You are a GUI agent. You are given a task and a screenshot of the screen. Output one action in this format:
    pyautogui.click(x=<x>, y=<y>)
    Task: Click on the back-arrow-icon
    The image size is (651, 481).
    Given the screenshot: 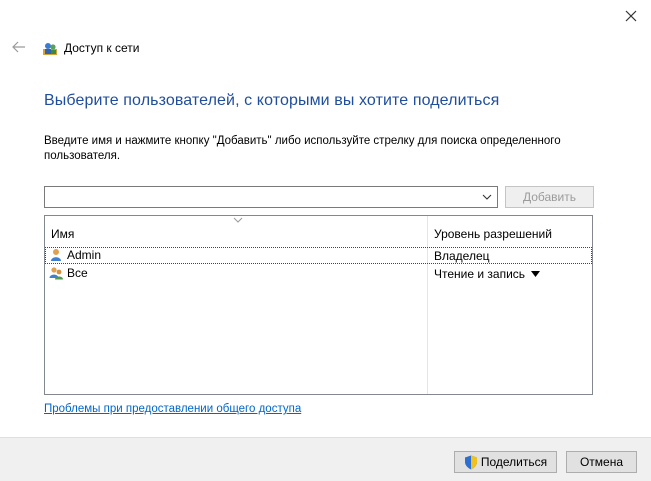 What is the action you would take?
    pyautogui.click(x=18, y=47)
    